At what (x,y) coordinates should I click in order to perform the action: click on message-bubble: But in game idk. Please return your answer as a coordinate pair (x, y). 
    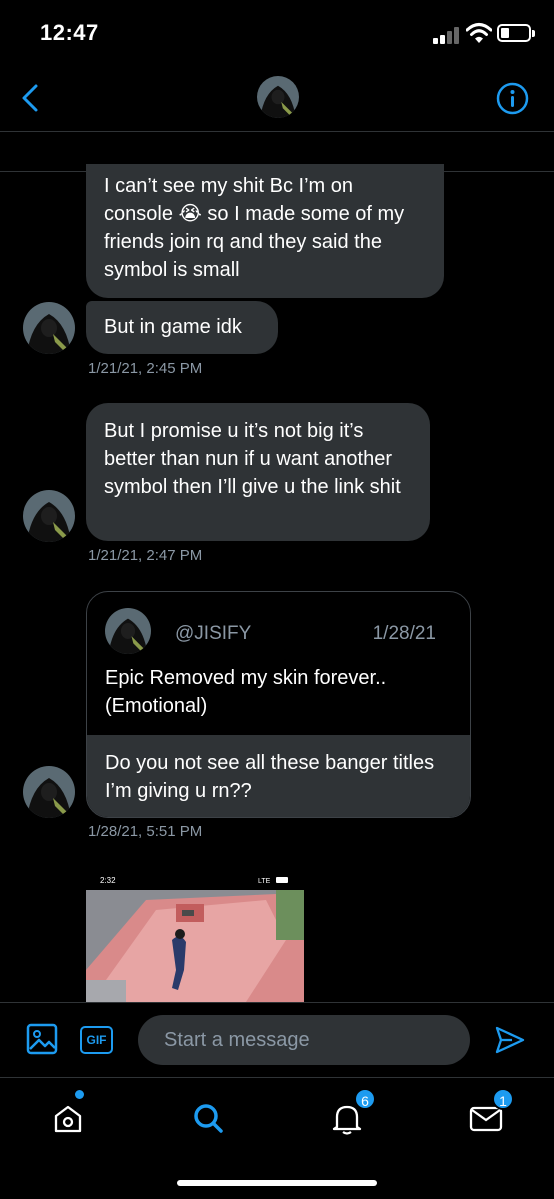
    Looking at the image, I should click on (182, 327).